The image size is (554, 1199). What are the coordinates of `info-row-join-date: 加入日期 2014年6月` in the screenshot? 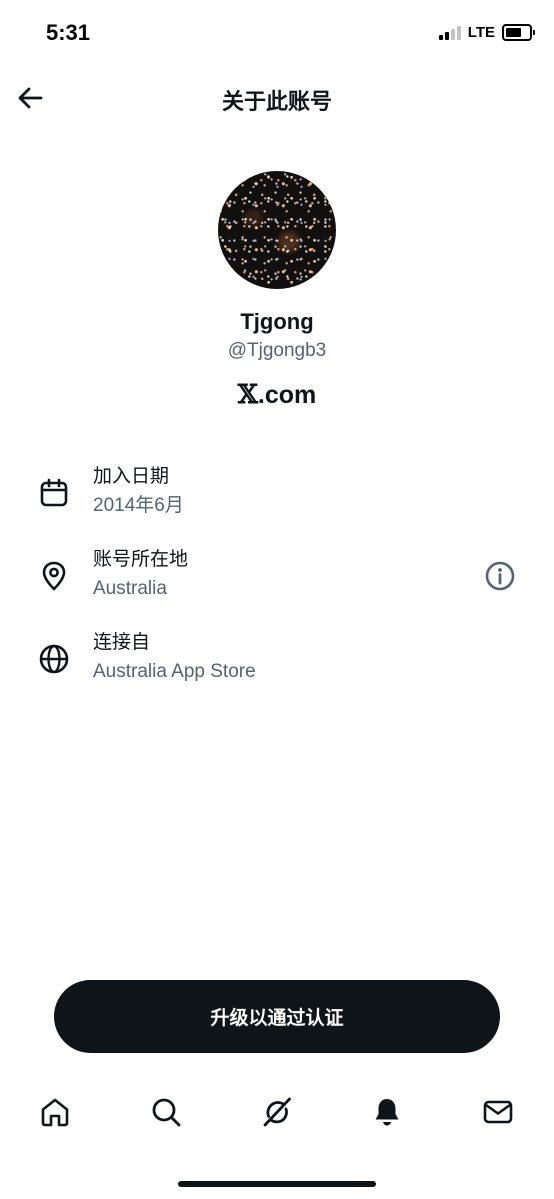 It's located at (277, 495).